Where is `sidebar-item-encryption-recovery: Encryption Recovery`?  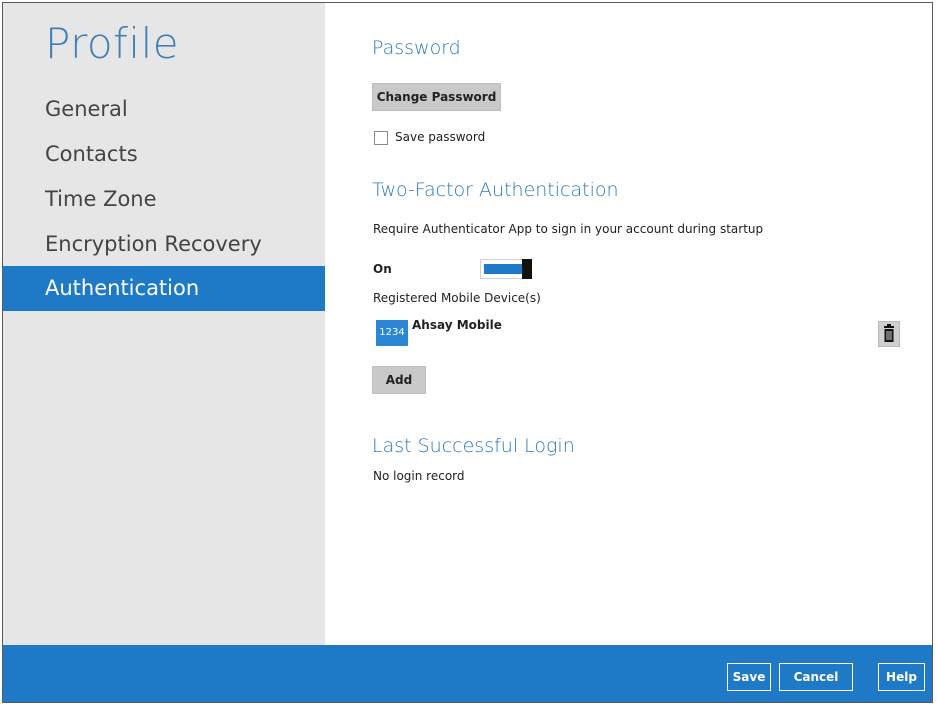 sidebar-item-encryption-recovery: Encryption Recovery is located at coordinates (164, 244).